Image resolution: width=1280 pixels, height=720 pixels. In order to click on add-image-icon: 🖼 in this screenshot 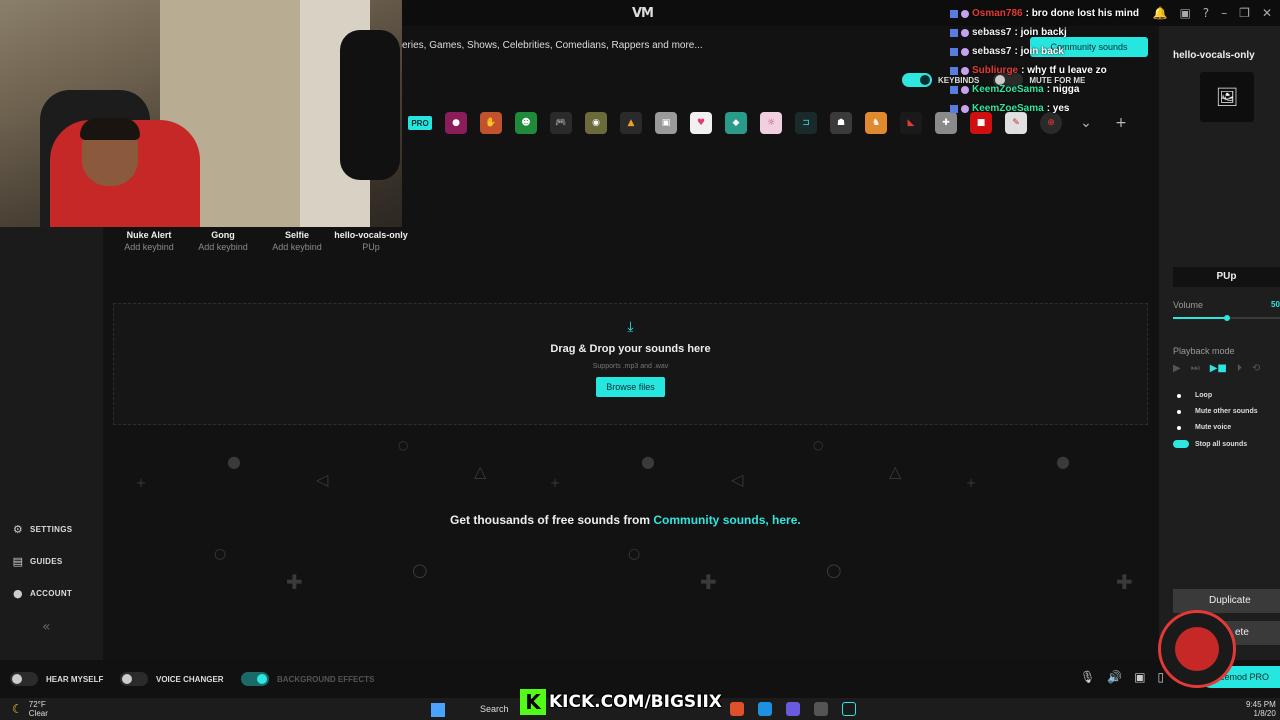, I will do `click(1227, 97)`.